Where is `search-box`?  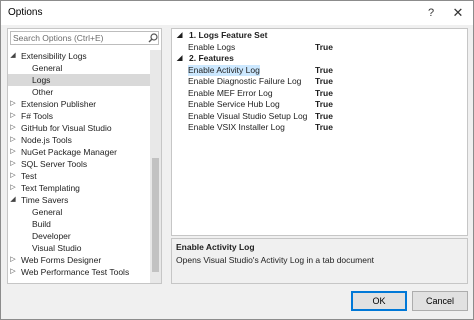 search-box is located at coordinates (84, 38).